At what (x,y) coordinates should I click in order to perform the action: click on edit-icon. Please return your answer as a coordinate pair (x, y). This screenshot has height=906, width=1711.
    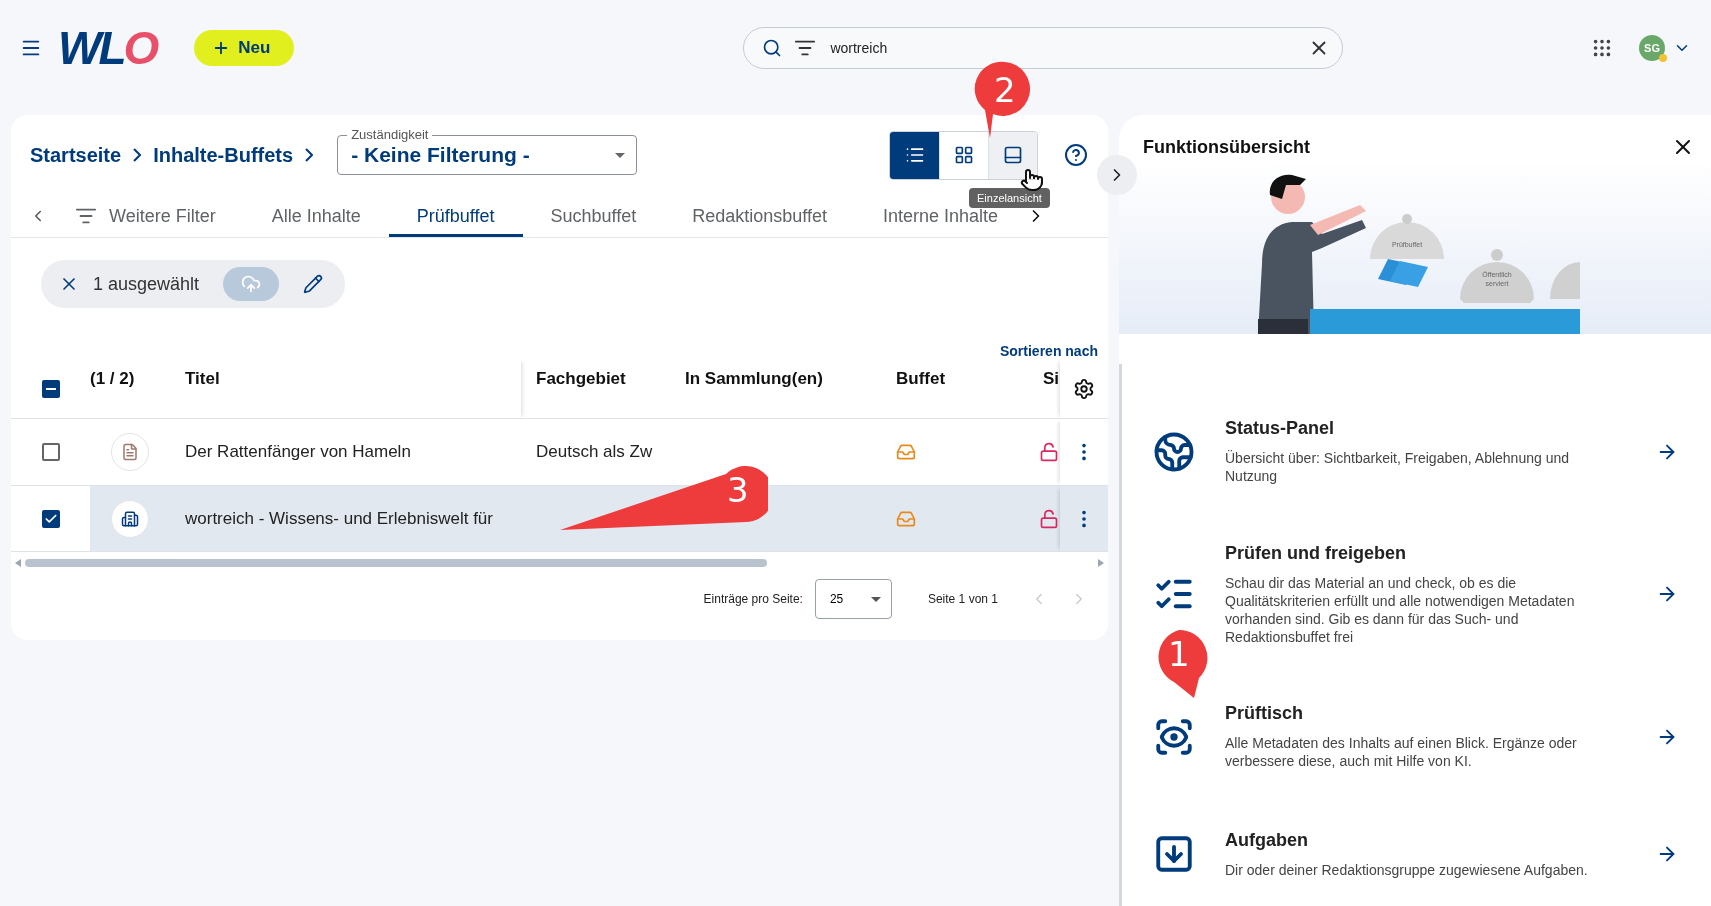
    Looking at the image, I should click on (313, 284).